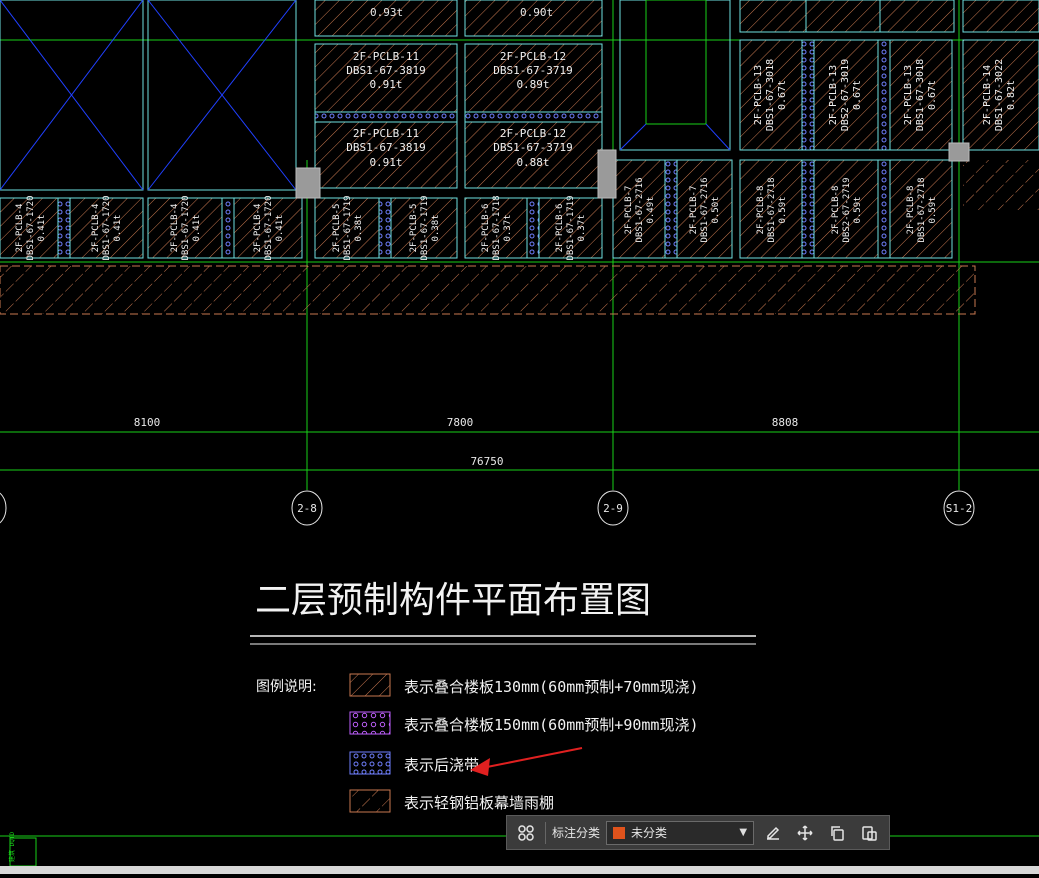 This screenshot has height=878, width=1039. I want to click on panel-code: DBS1-67-1718, so click(497, 227).